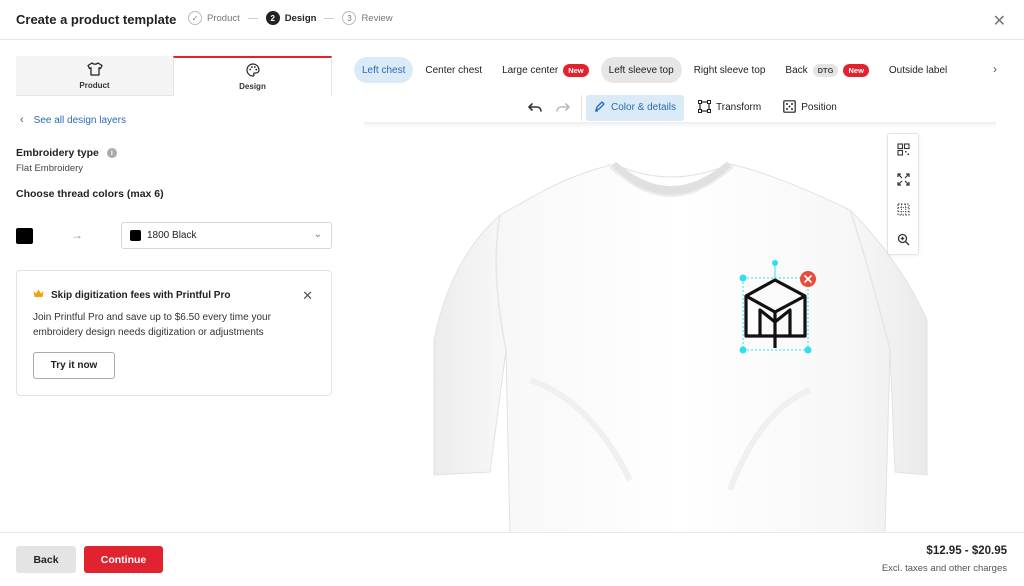  I want to click on selected-color-label: 1800 Black, so click(172, 235).